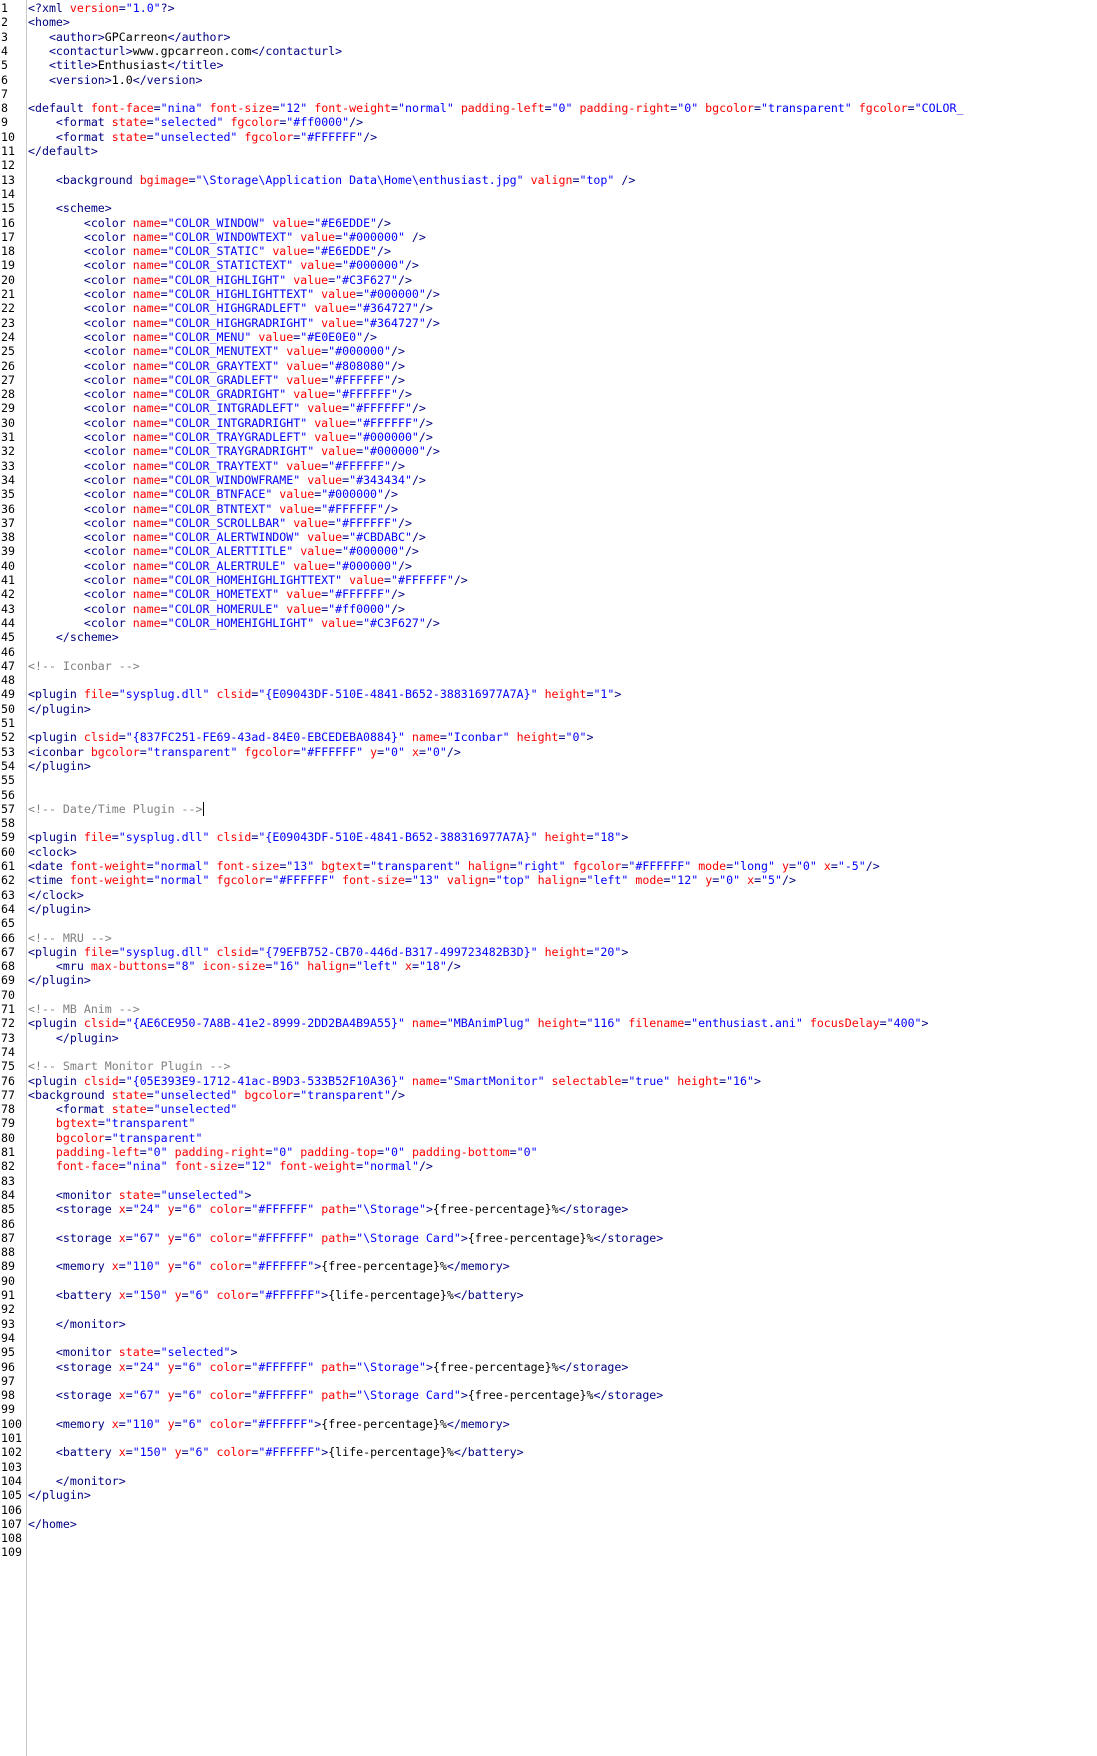  I want to click on code-line: 109, so click(548, 1552).